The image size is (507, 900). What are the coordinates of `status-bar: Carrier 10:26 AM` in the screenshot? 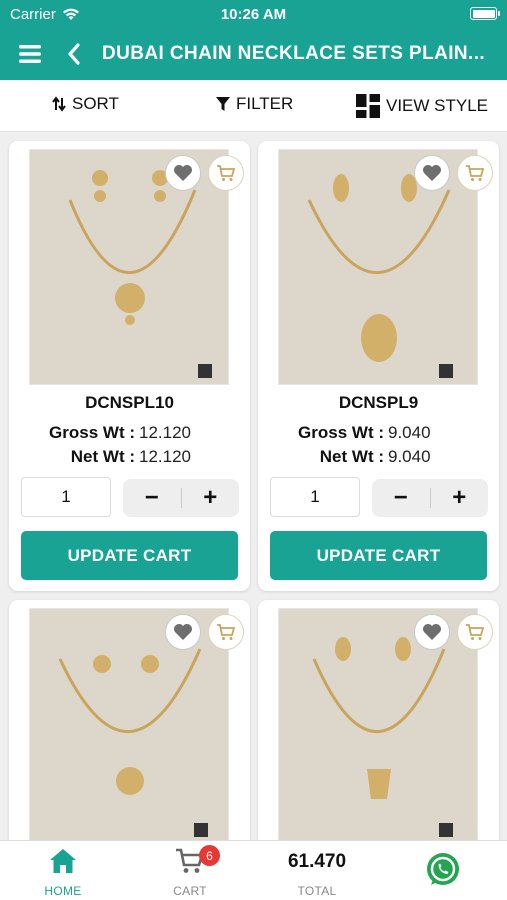 It's located at (253, 14).